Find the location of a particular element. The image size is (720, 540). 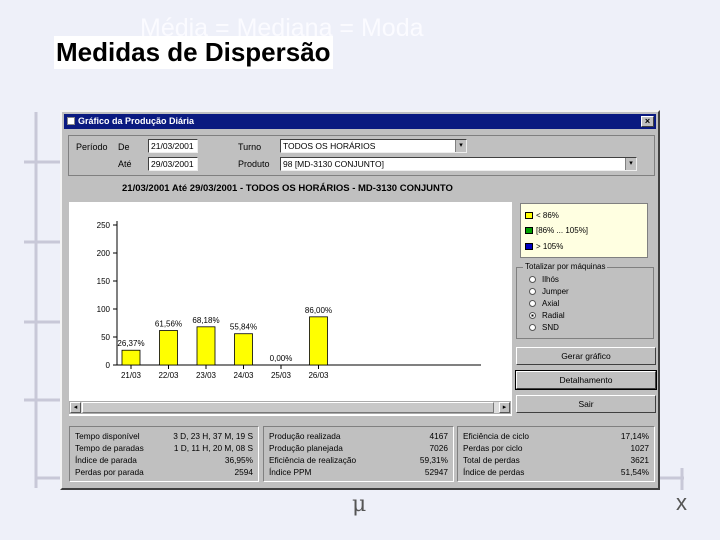

turno-select: TODOS OS HORÁRIOS ▾ is located at coordinates (373, 146).